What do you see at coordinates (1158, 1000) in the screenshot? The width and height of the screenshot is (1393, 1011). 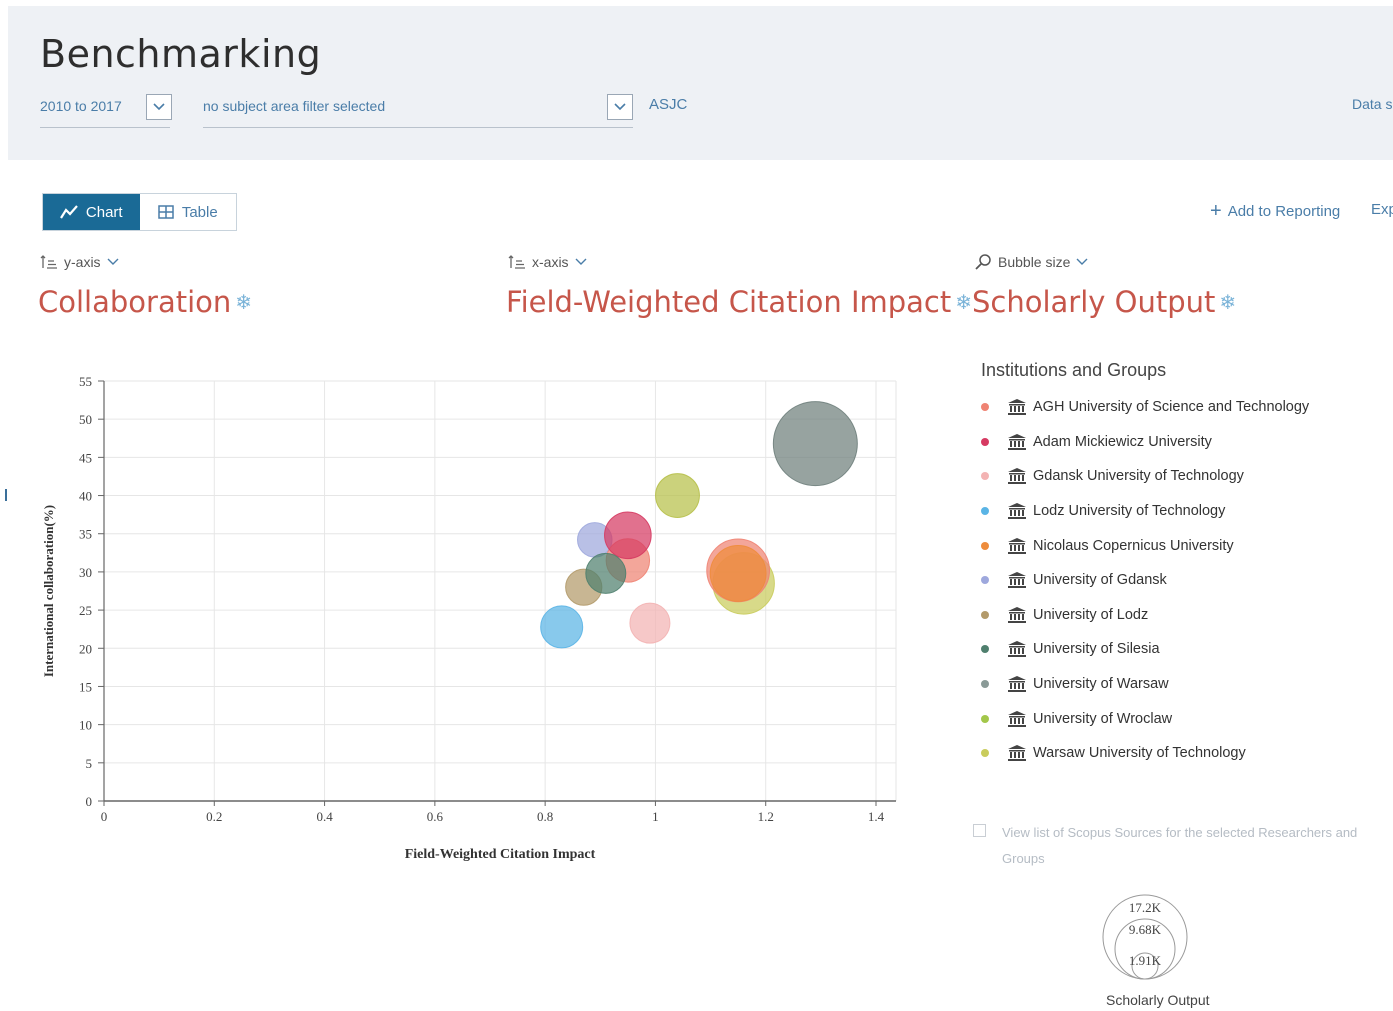 I see `bubble-key-caption: Scholarly Output` at bounding box center [1158, 1000].